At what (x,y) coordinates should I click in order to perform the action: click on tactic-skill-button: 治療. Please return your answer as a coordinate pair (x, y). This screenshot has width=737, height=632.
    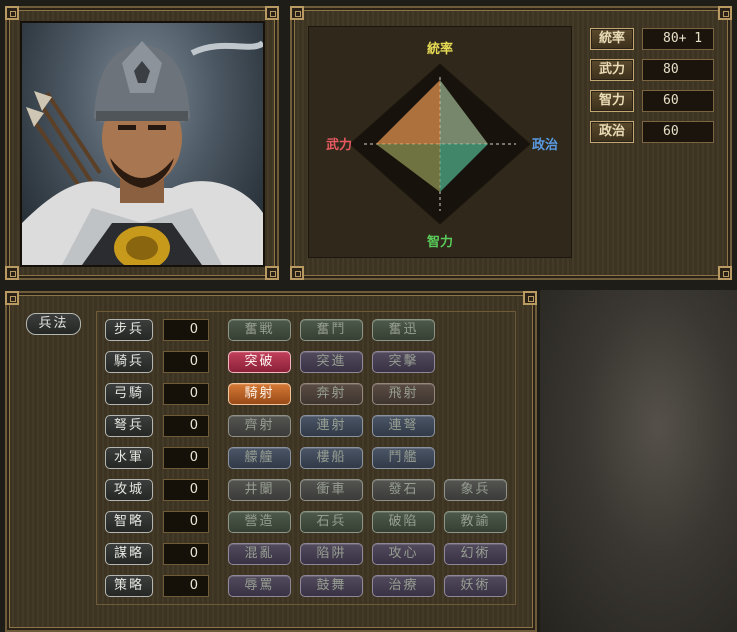
    Looking at the image, I should click on (403, 586).